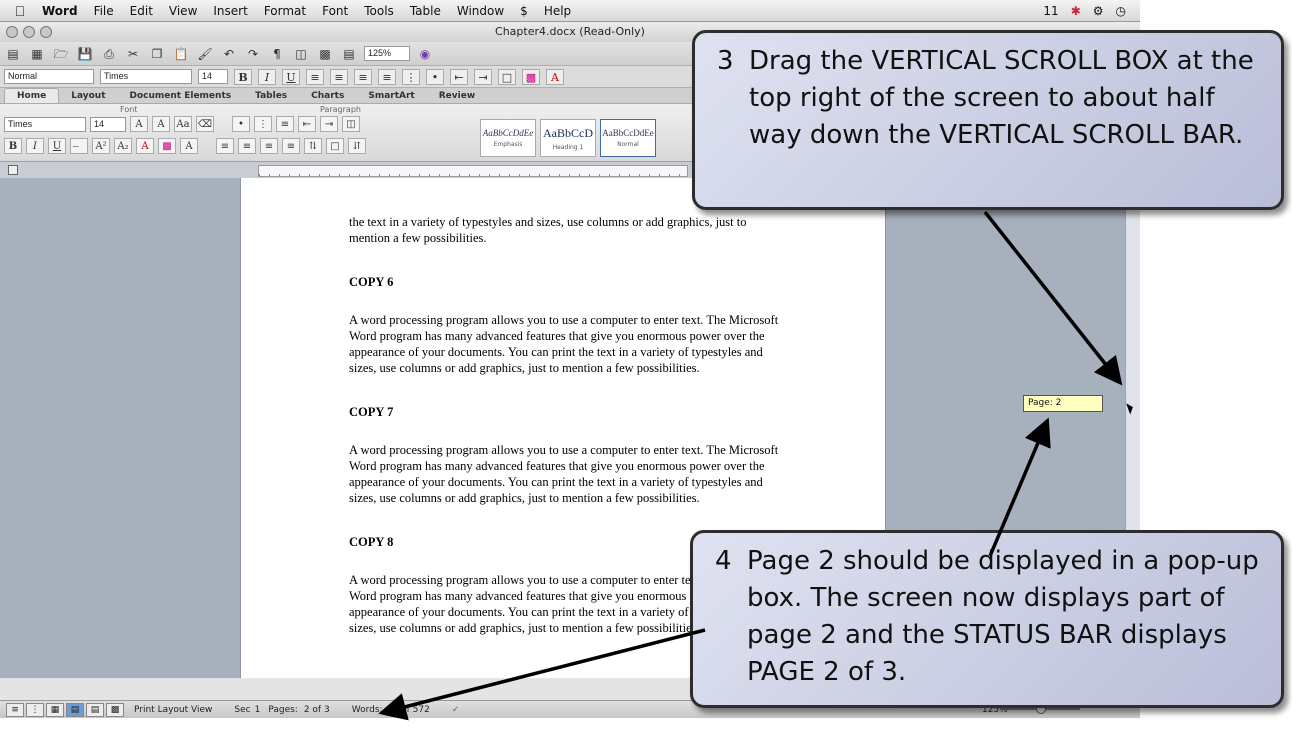  What do you see at coordinates (205, 124) in the screenshot?
I see `clear-format-icon: ⌫` at bounding box center [205, 124].